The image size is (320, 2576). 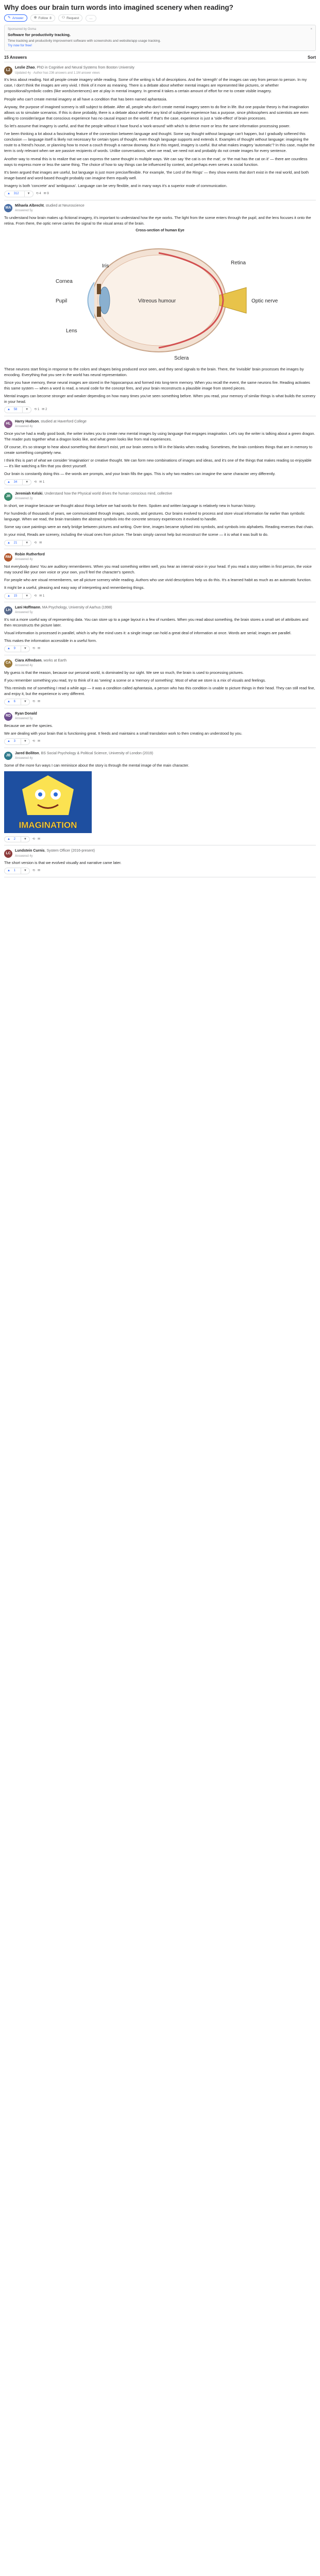 What do you see at coordinates (14, 482) in the screenshot?
I see `upvote-button: ▲ 34` at bounding box center [14, 482].